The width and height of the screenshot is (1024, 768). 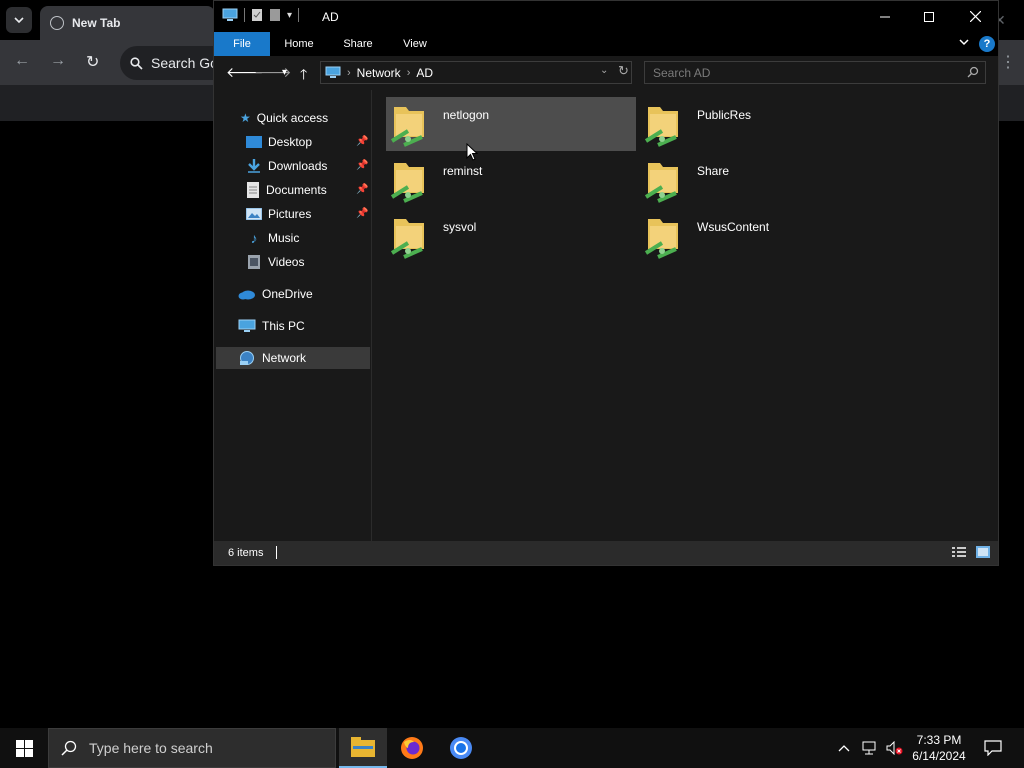 What do you see at coordinates (286, 190) in the screenshot?
I see `sidebar-item-documents: Documents` at bounding box center [286, 190].